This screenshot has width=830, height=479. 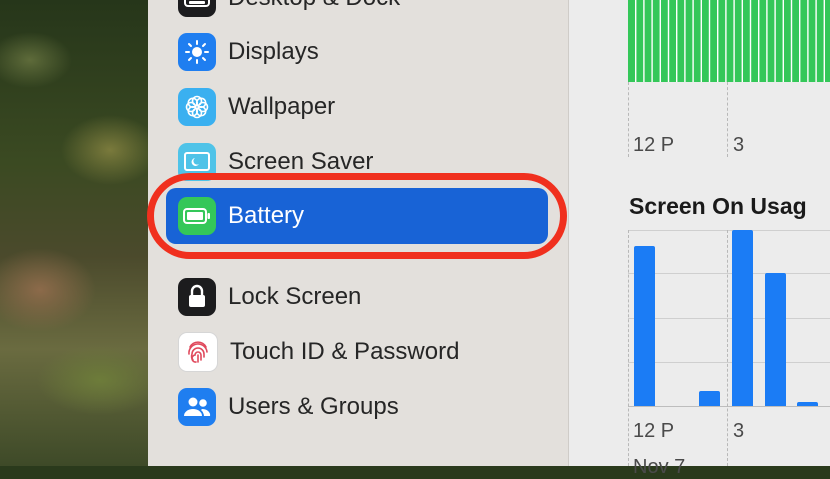 What do you see at coordinates (729, 41) in the screenshot?
I see `battery-level-chart` at bounding box center [729, 41].